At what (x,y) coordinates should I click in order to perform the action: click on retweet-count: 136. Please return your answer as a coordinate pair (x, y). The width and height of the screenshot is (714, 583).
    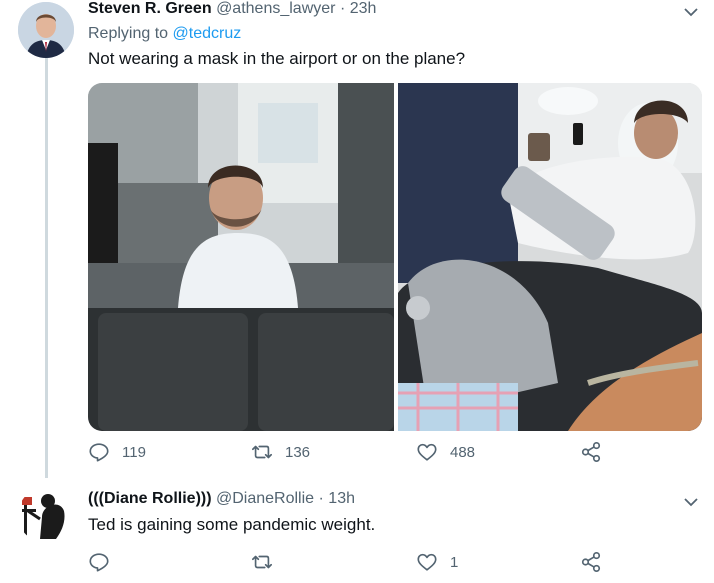
    Looking at the image, I should click on (298, 452).